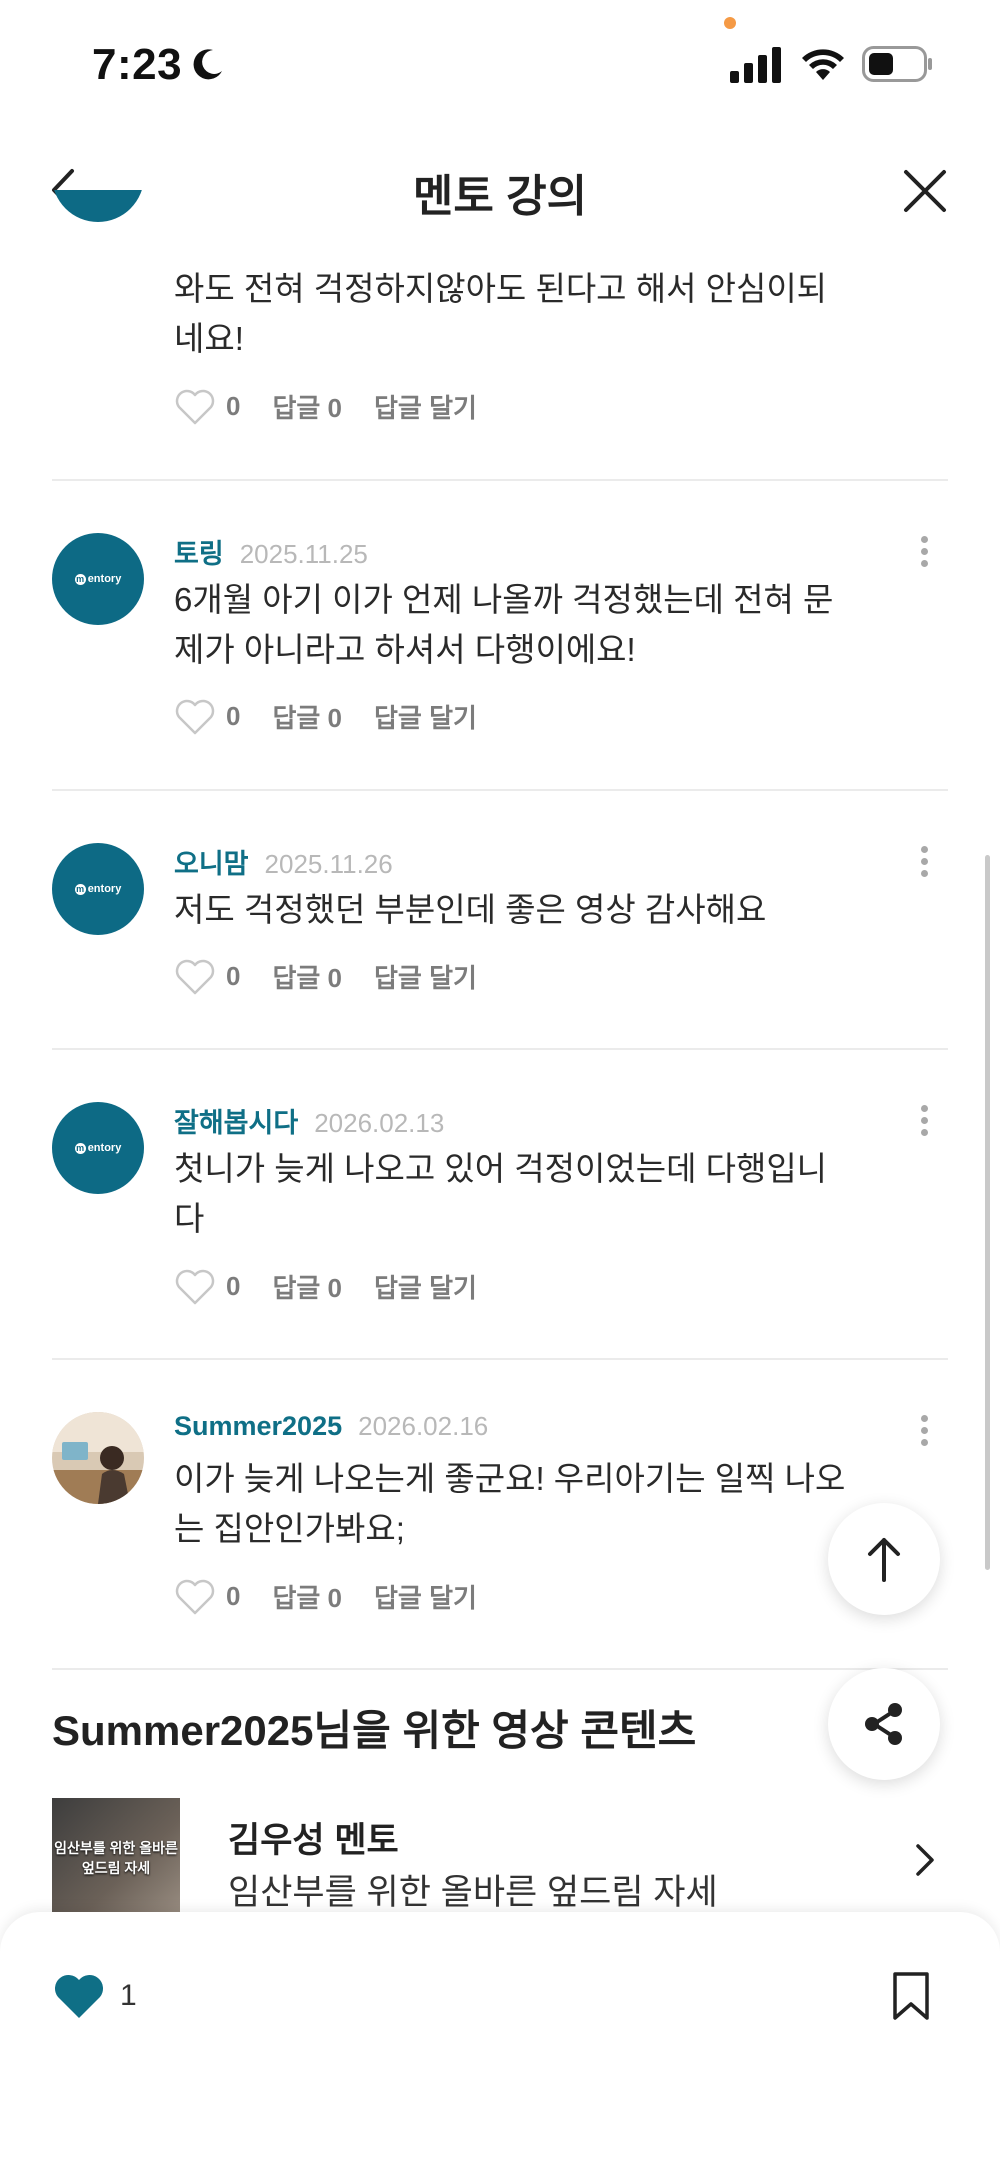  I want to click on comment-body: 와도 전혀 걱정하지않아도 된다고 해서 안심이되네요!, so click(501, 313).